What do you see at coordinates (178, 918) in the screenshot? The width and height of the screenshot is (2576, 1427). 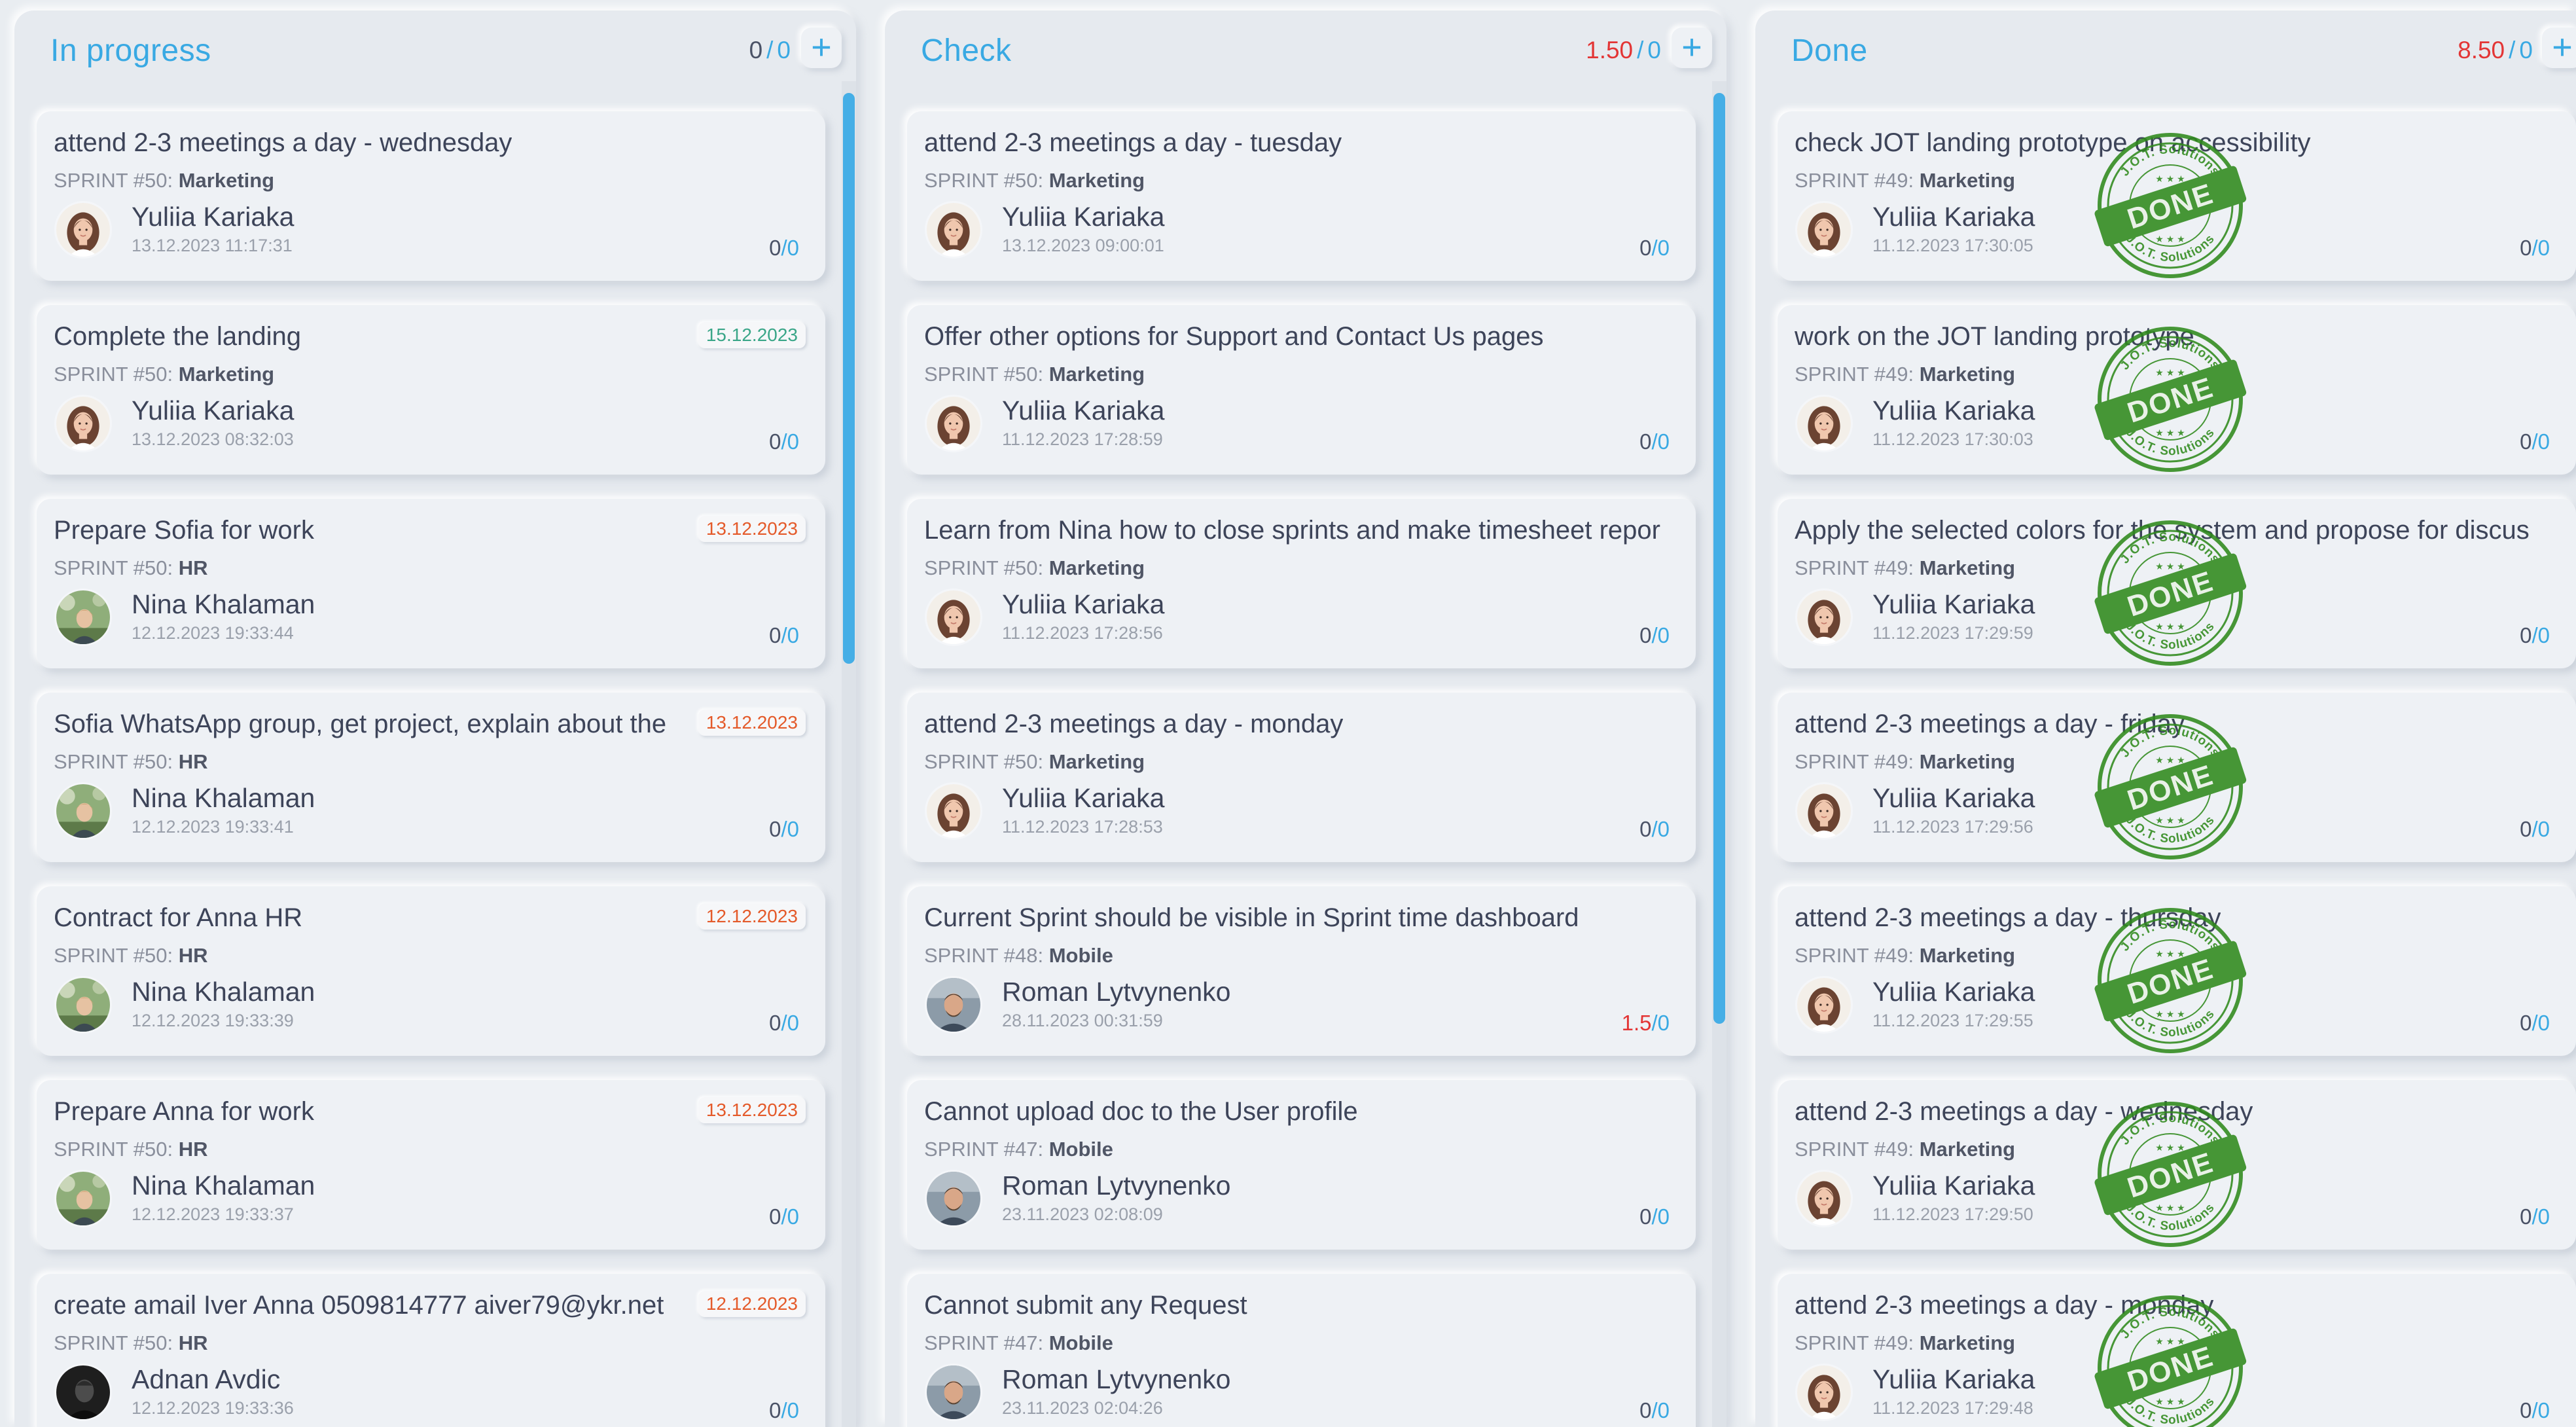 I see `card-title: Contract for Anna HR` at bounding box center [178, 918].